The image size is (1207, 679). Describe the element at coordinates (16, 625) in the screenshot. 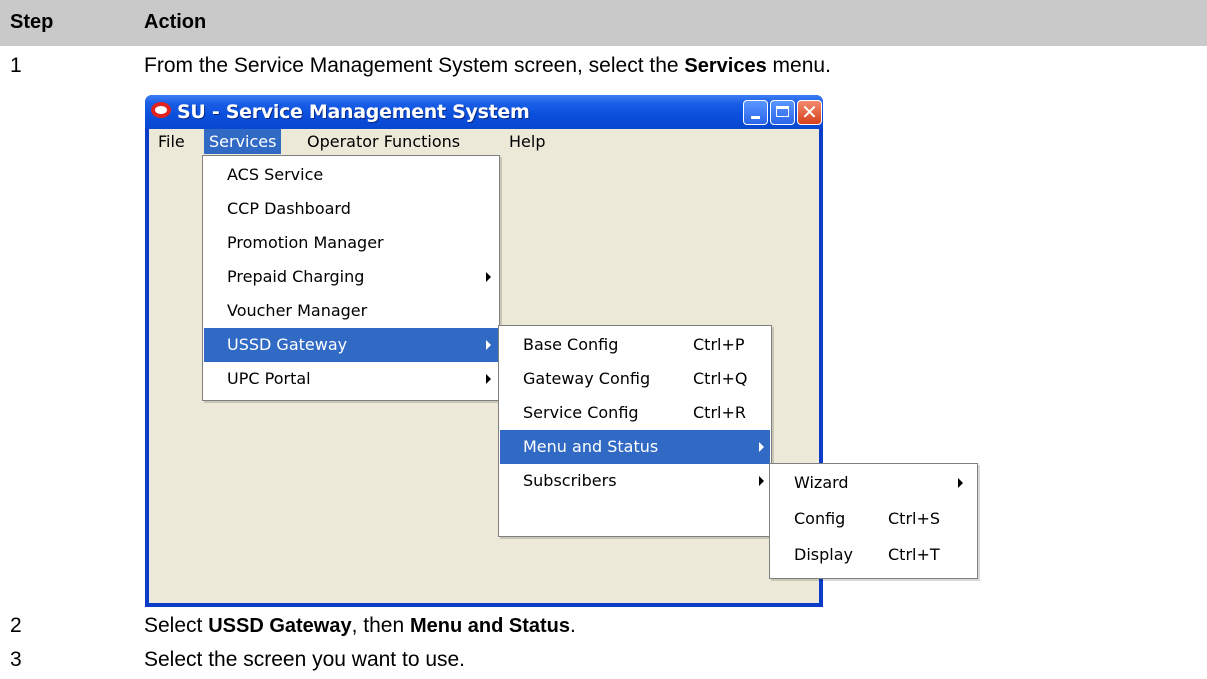

I see `step-number: 2` at that location.